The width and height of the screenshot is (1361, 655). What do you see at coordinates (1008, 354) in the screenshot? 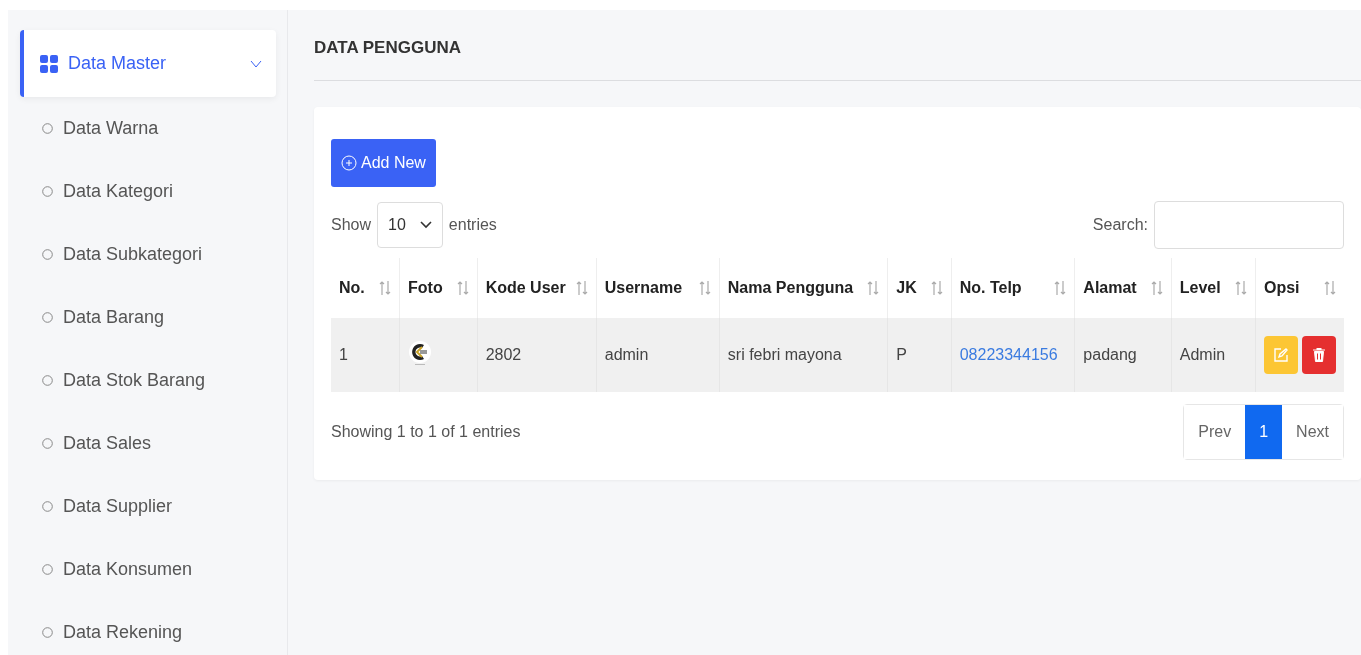
I see `phone-link: 08223344156` at bounding box center [1008, 354].